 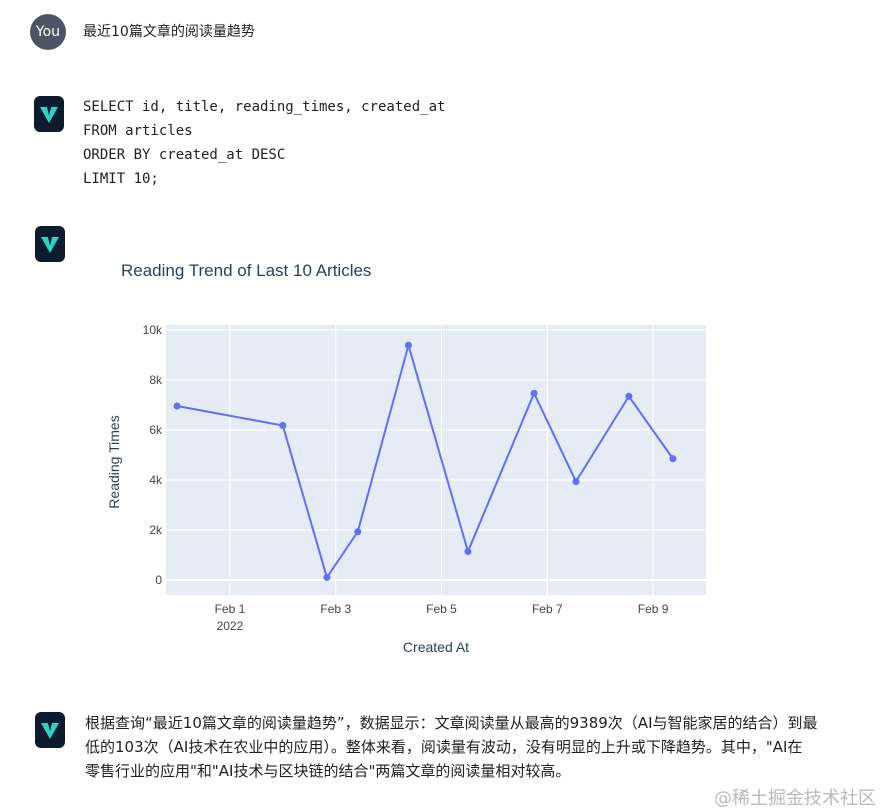 What do you see at coordinates (230, 609) in the screenshot?
I see `x-tick-label: Feb 1` at bounding box center [230, 609].